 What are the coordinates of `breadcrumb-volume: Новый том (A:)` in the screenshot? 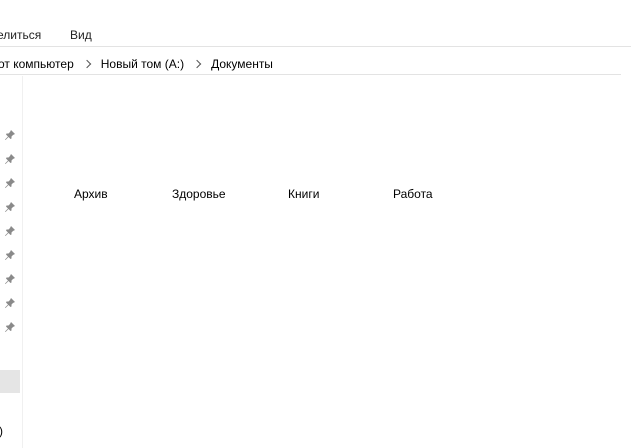 It's located at (142, 64).